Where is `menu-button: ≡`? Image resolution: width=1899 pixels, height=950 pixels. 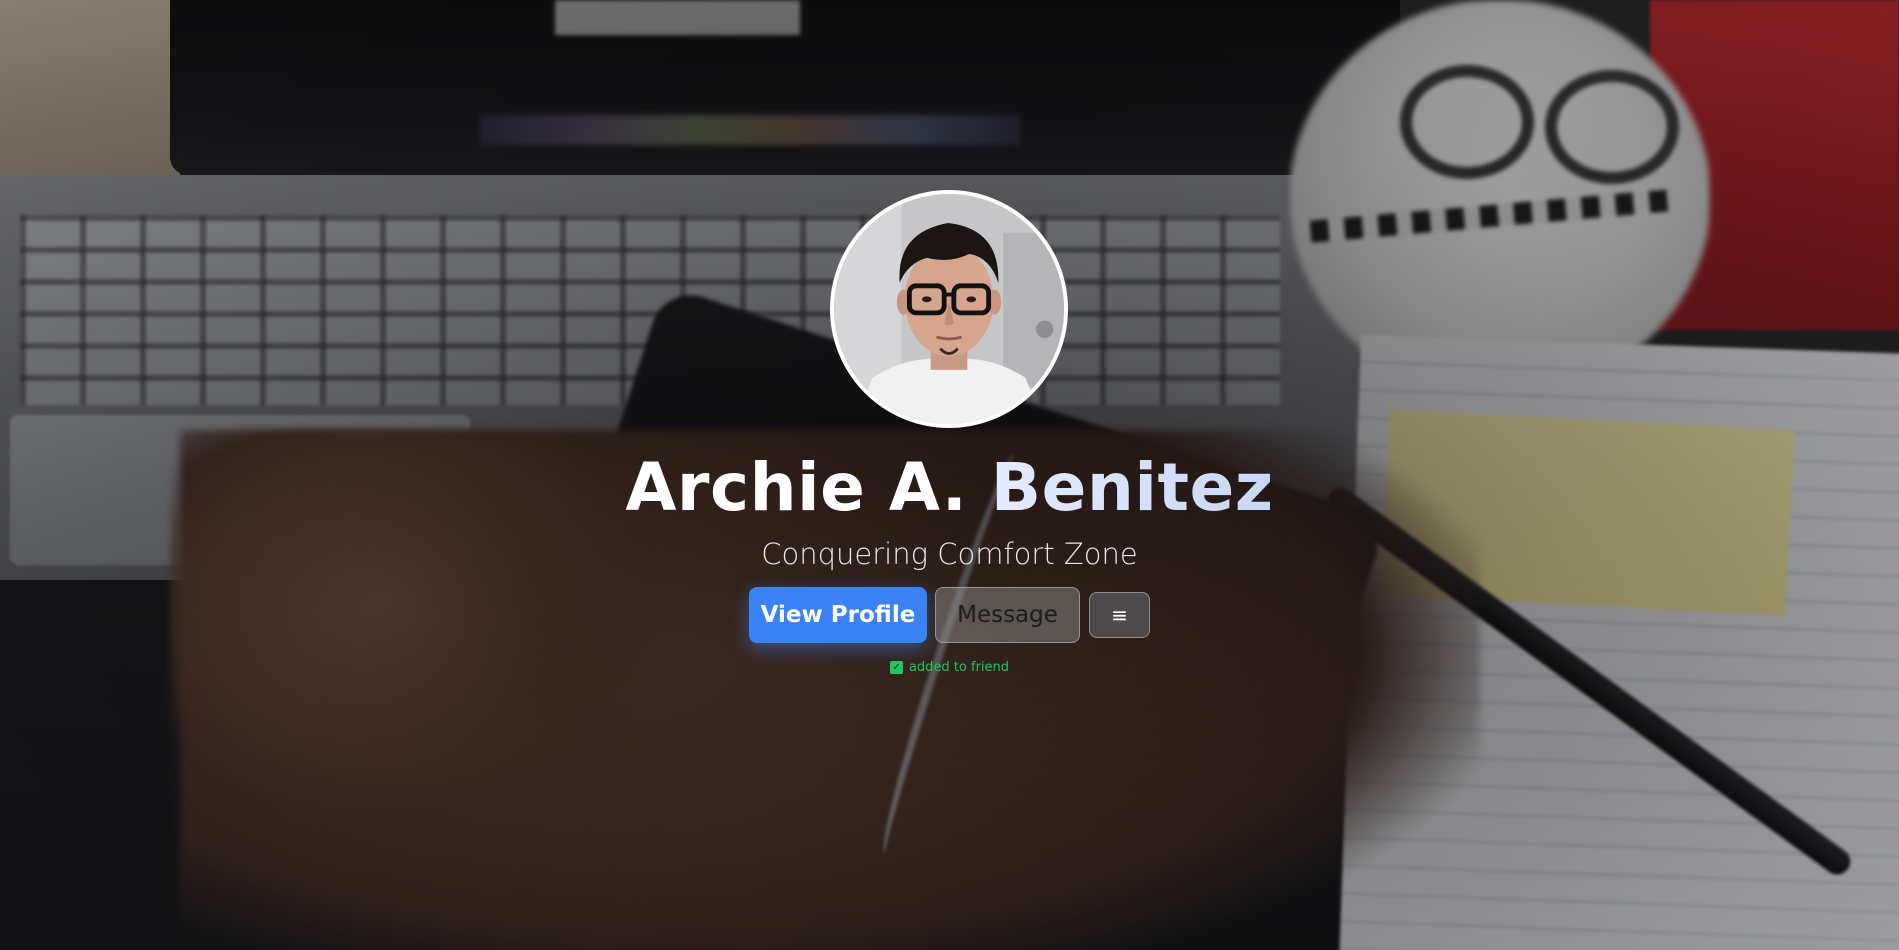
menu-button: ≡ is located at coordinates (1119, 615).